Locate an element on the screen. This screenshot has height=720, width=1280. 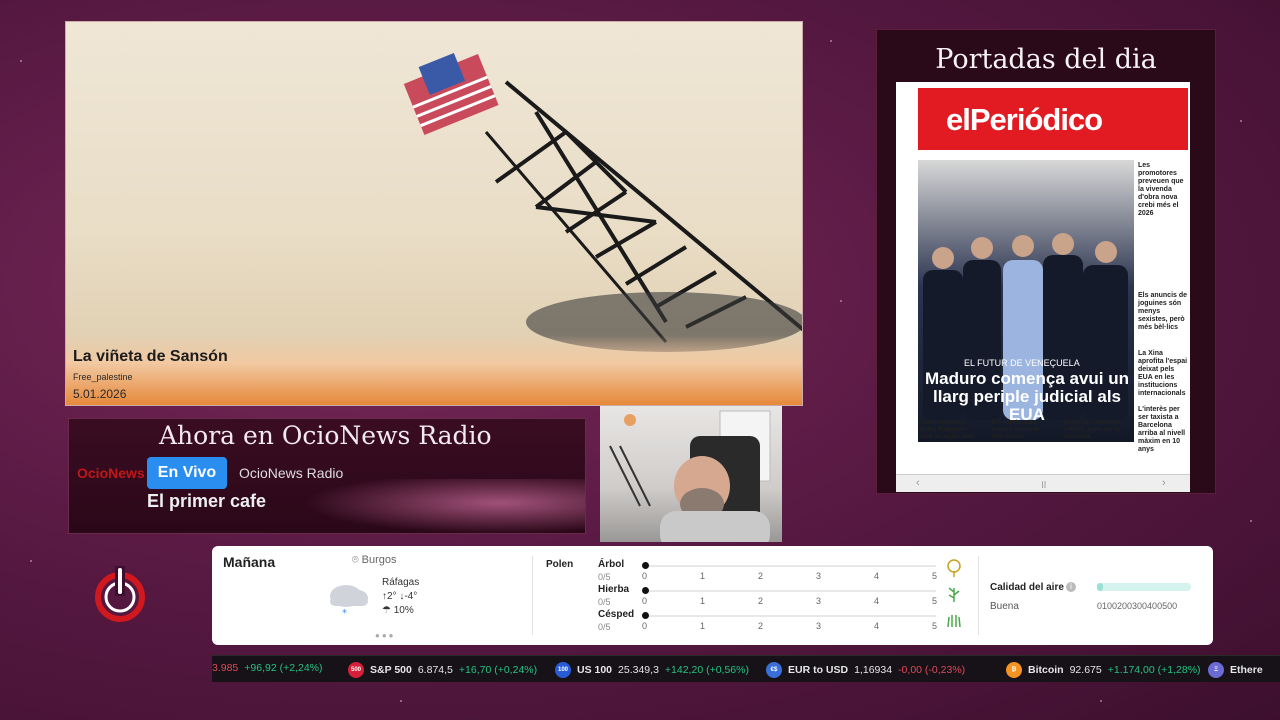
sparkle-decoration is located at coordinates (427, 506).